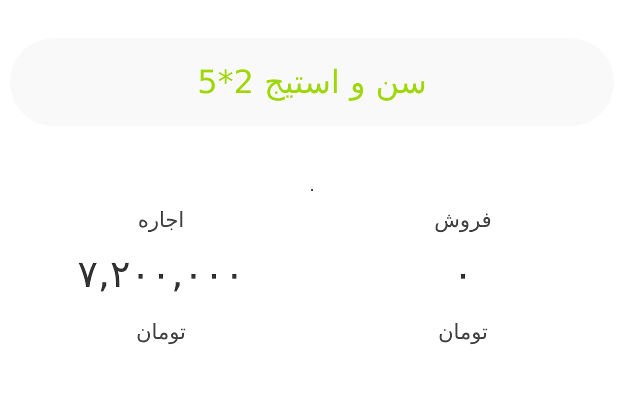 The height and width of the screenshot is (416, 624). Describe the element at coordinates (161, 220) in the screenshot. I see `price-label: اجاره` at that location.